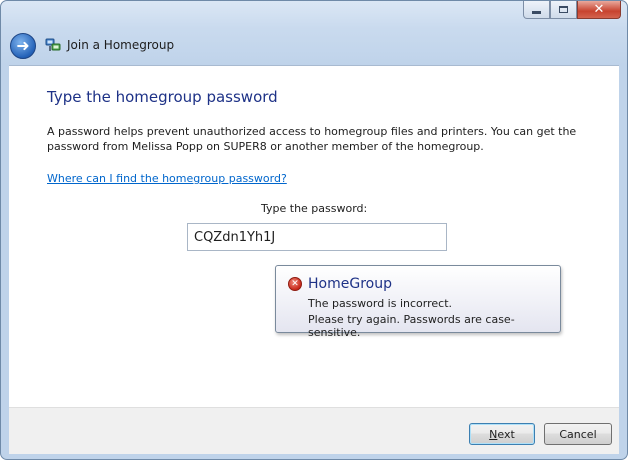  What do you see at coordinates (506, 434) in the screenshot?
I see `next-button-label: ext` at bounding box center [506, 434].